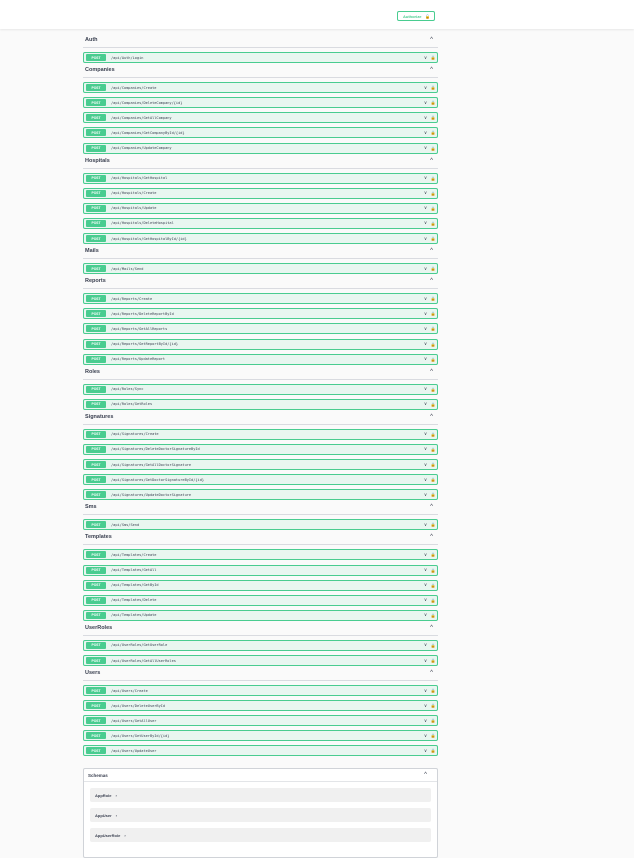 The width and height of the screenshot is (634, 858). Describe the element at coordinates (260, 673) in the screenshot. I see `tag-header: Users ^` at that location.